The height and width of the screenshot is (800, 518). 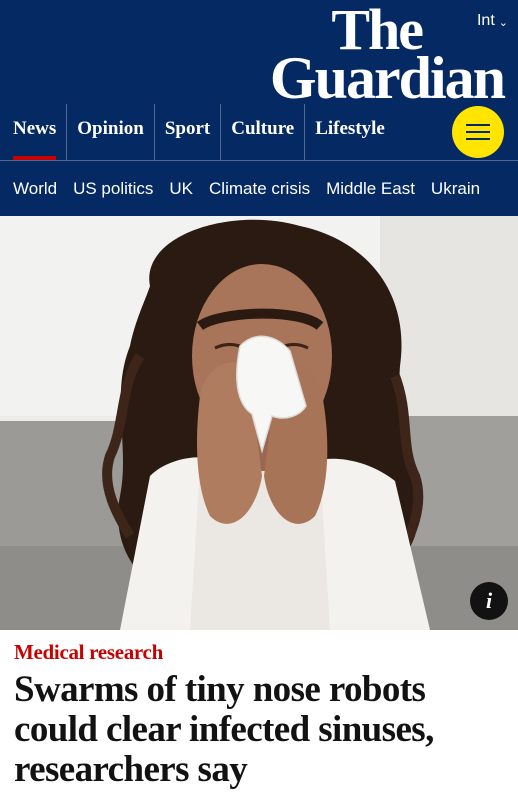 What do you see at coordinates (387, 77) in the screenshot?
I see `logo-line-guardian: Guardian` at bounding box center [387, 77].